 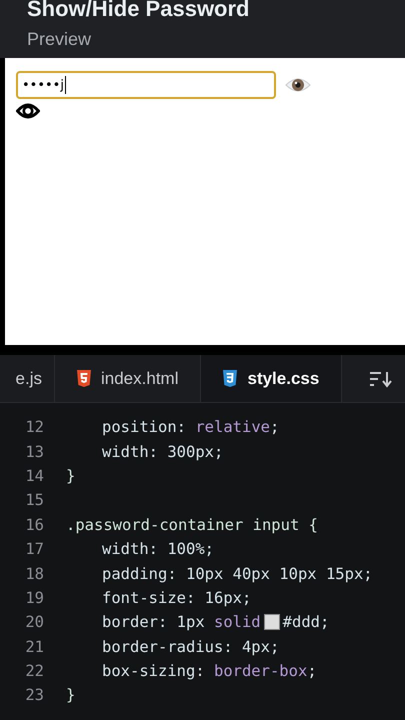 What do you see at coordinates (28, 111) in the screenshot?
I see `eye-icon` at bounding box center [28, 111].